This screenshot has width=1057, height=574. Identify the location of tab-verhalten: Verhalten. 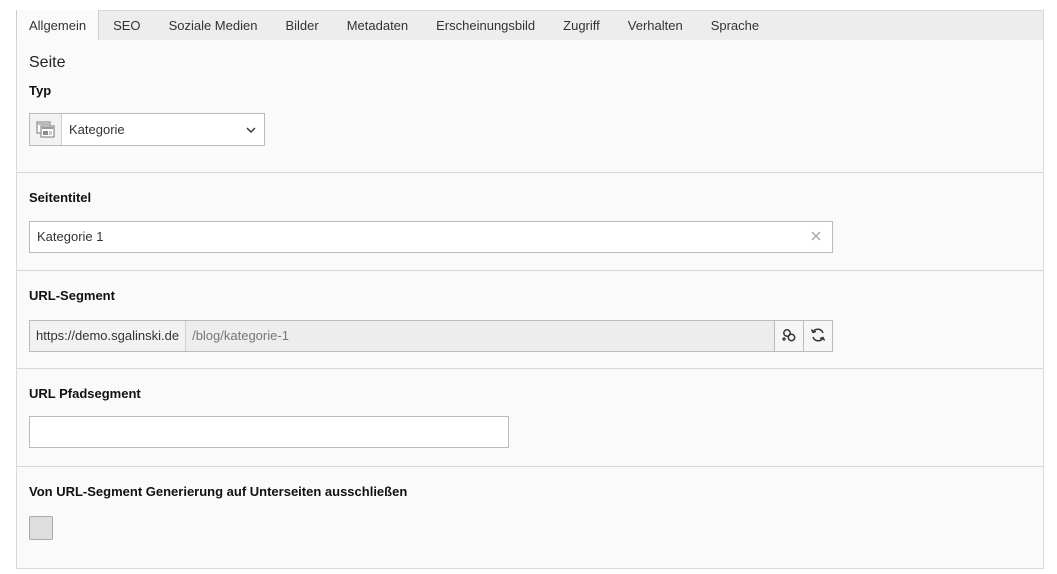
(655, 25).